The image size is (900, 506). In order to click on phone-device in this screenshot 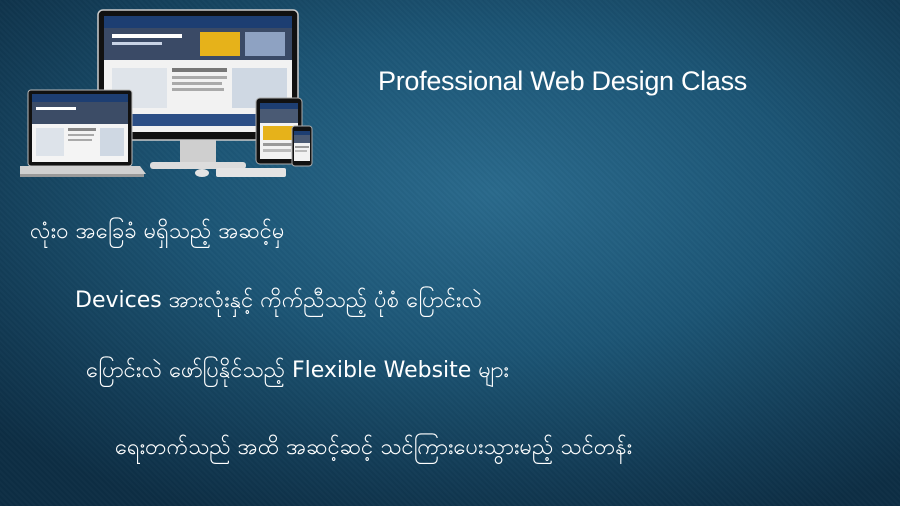, I will do `click(302, 146)`.